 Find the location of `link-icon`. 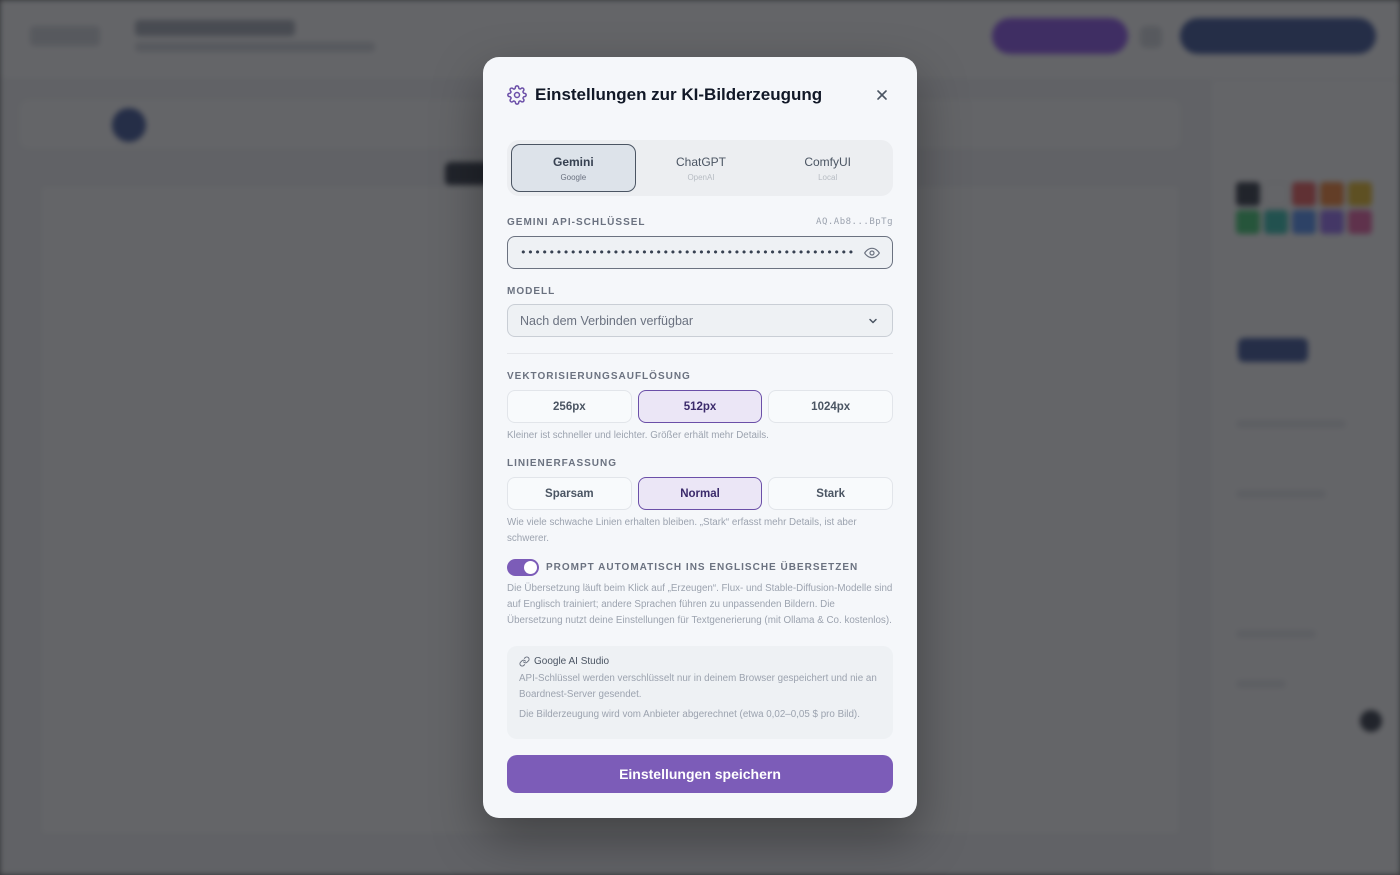

link-icon is located at coordinates (524, 661).